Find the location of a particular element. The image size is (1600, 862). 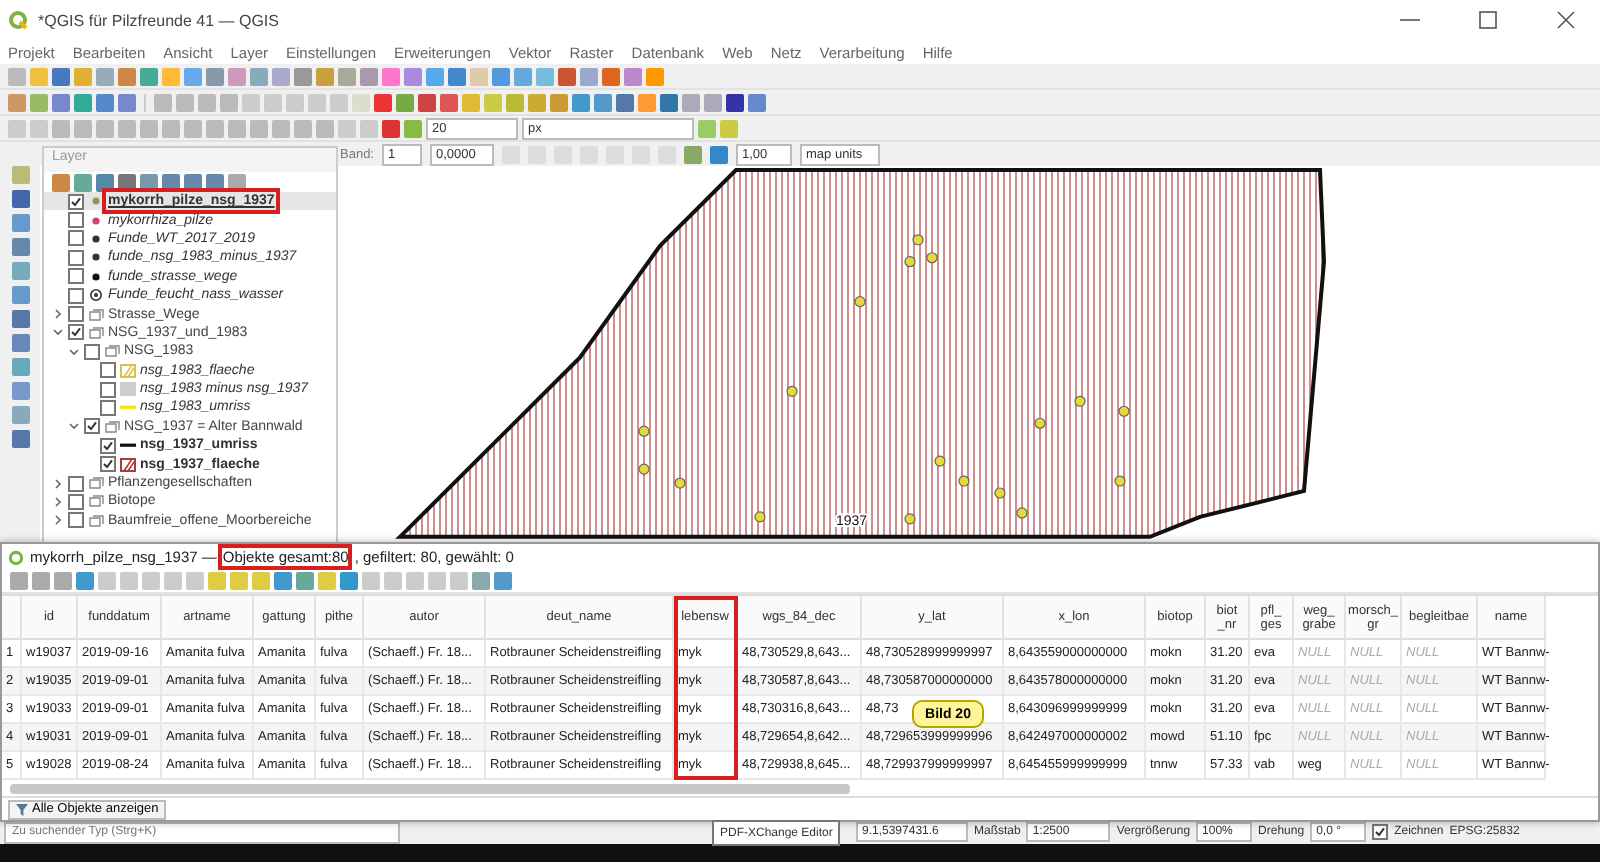

window-title: *QGIS für Pilzfreunde 41 — QGIS is located at coordinates (159, 20).